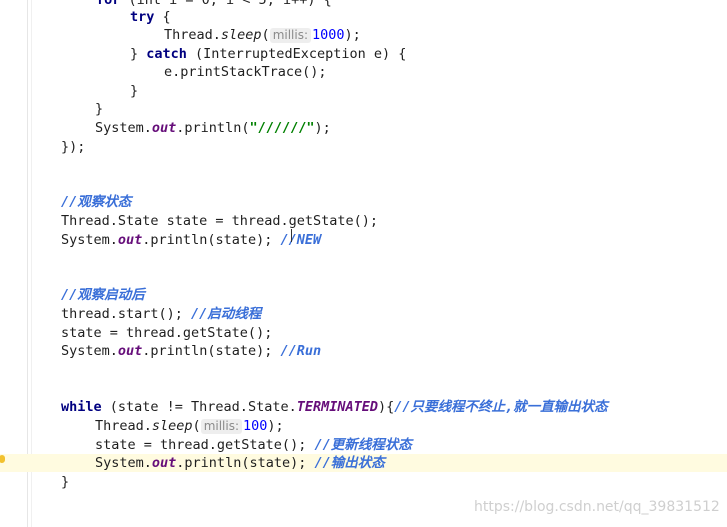  Describe the element at coordinates (255, 426) in the screenshot. I see `number-literal: 100` at that location.